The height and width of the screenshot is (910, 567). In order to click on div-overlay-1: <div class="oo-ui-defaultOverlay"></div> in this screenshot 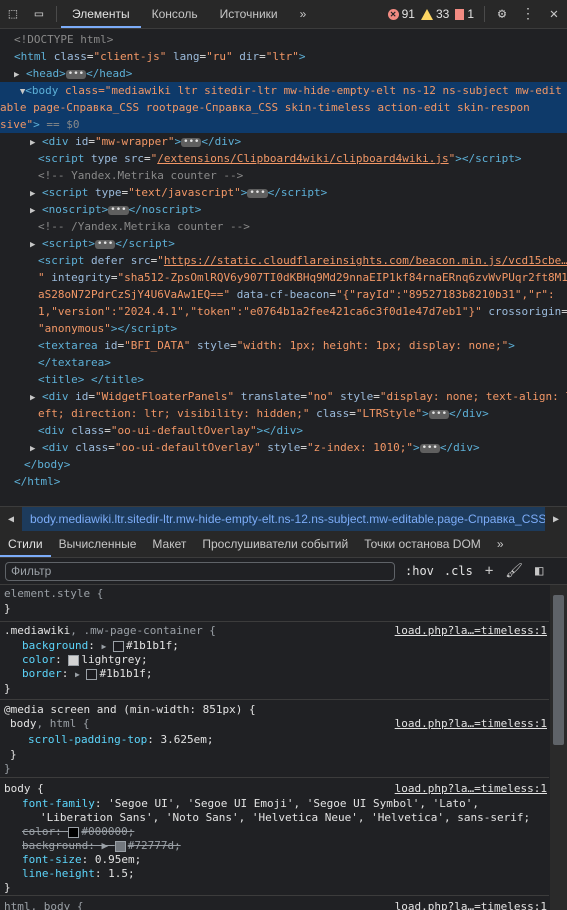, I will do `click(302, 430)`.